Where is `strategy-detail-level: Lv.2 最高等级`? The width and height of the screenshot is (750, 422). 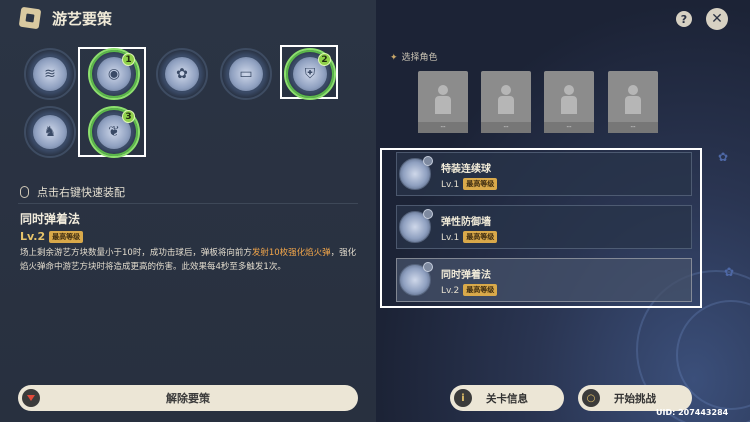
strategy-detail-level: Lv.2 最高等级 is located at coordinates (52, 236).